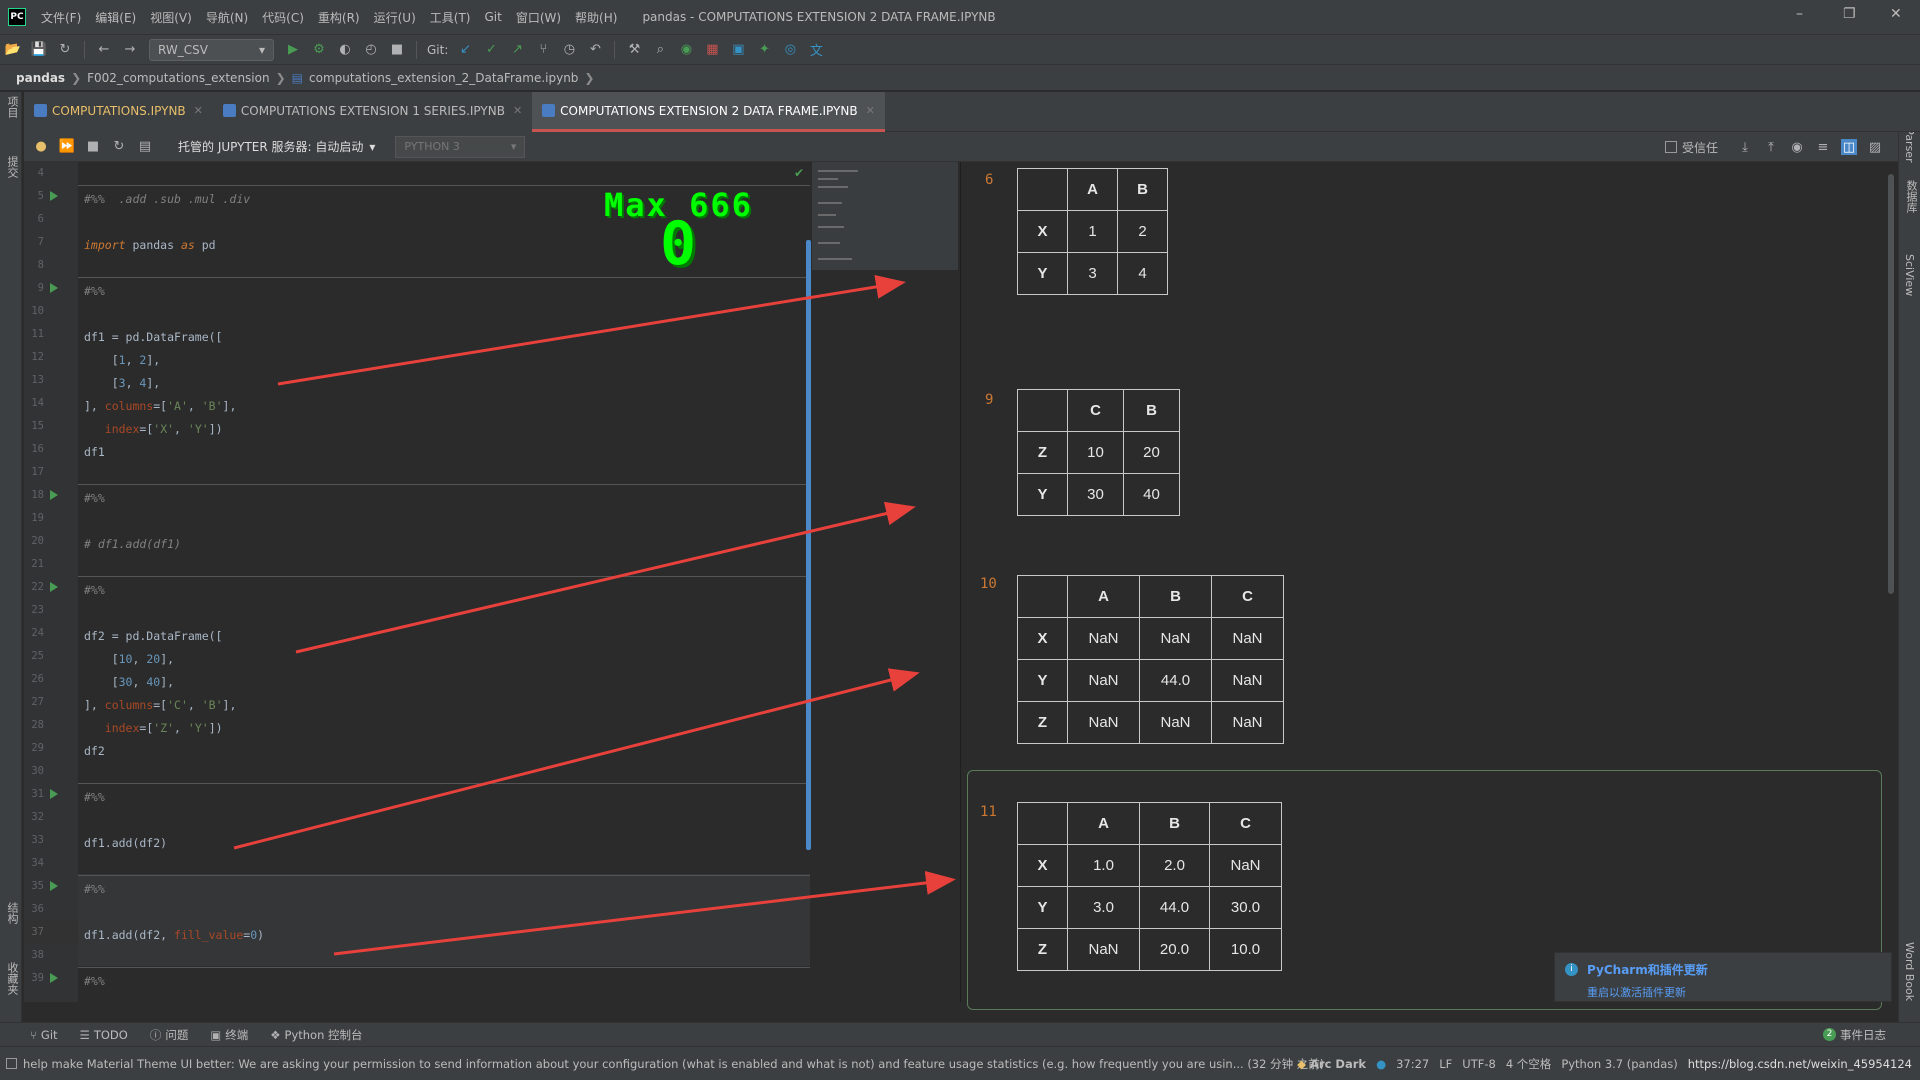  What do you see at coordinates (323, 1034) in the screenshot?
I see `python-console-tool-label: Python 控制台` at bounding box center [323, 1034].